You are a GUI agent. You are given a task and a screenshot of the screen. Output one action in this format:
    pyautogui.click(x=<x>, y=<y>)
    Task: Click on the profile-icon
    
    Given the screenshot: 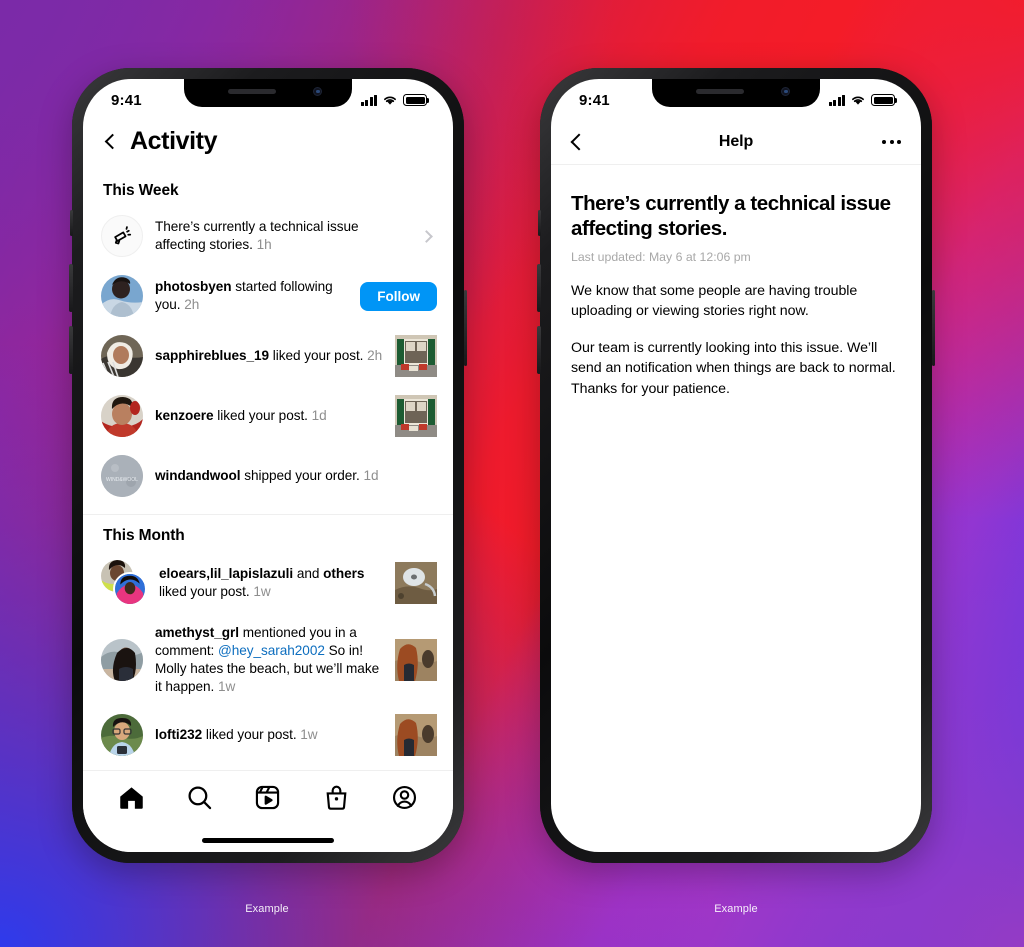 What is the action you would take?
    pyautogui.click(x=404, y=797)
    